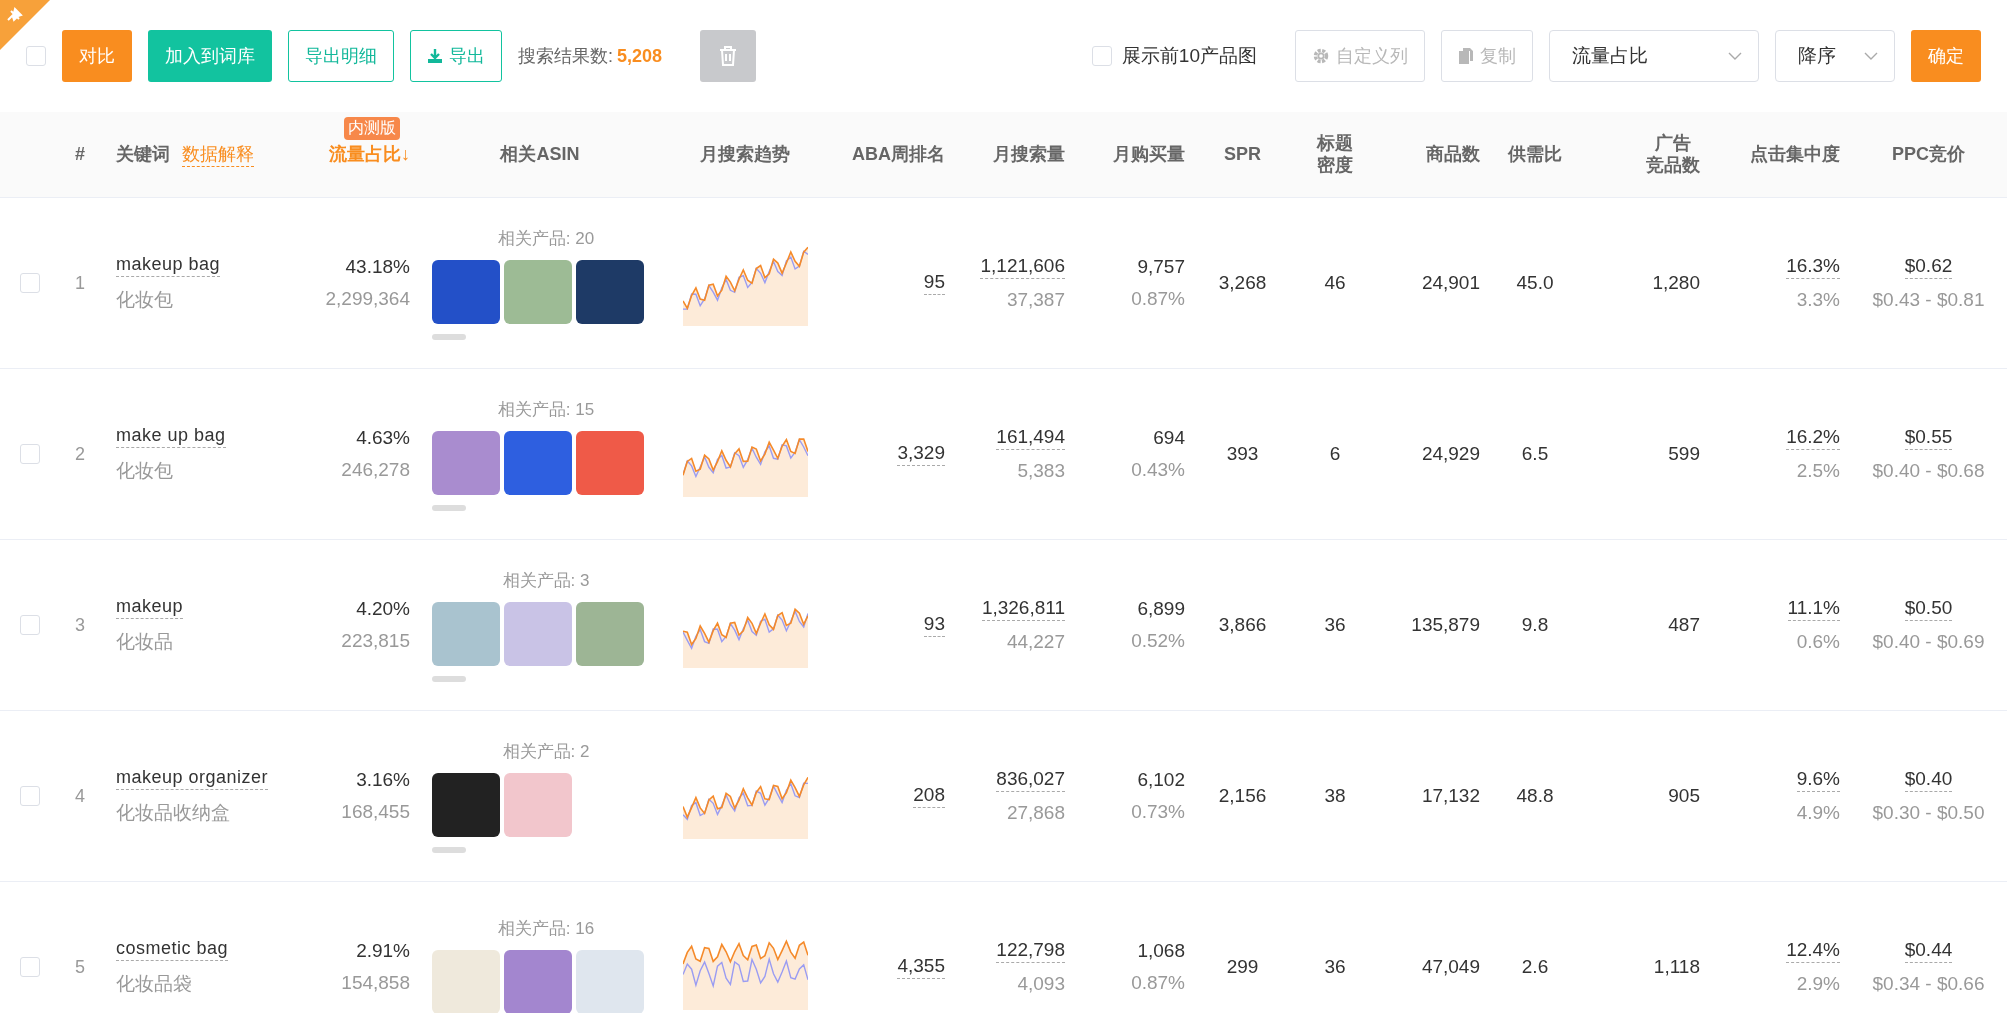  Describe the element at coordinates (150, 607) in the screenshot. I see `keyword-link: makeup` at that location.